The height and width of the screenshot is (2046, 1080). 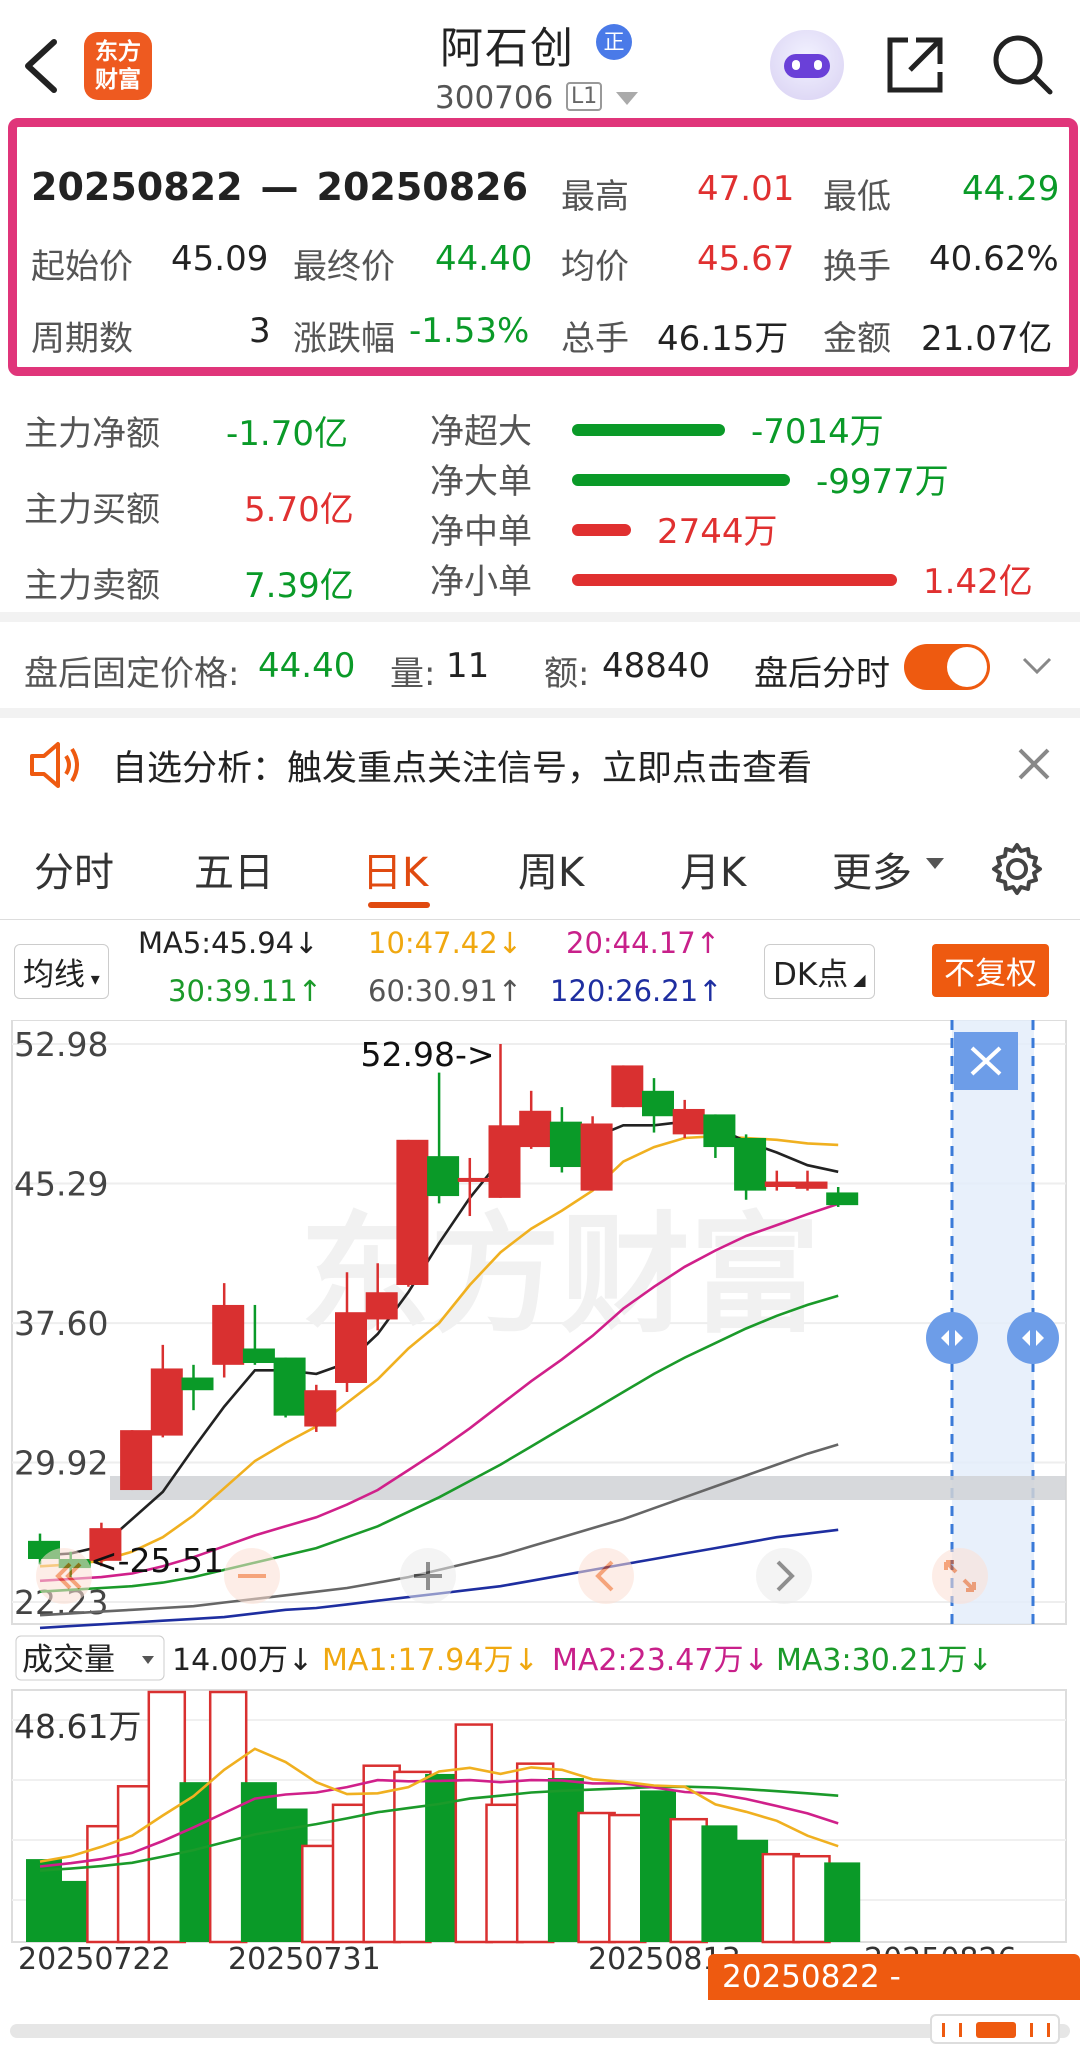 What do you see at coordinates (595, 267) in the screenshot?
I see `avg-label: 均价` at bounding box center [595, 267].